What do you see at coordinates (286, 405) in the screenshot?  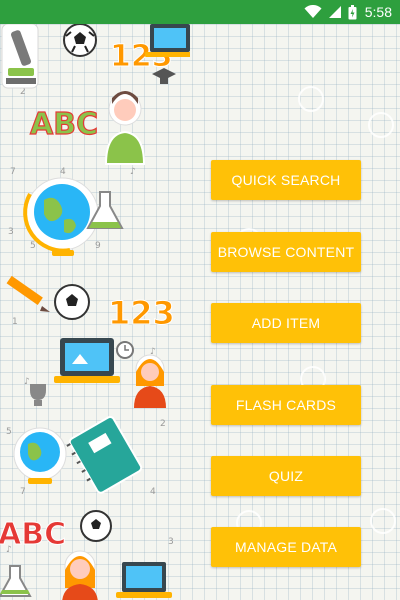 I see `flash-cards-button: FLASH CARDS` at bounding box center [286, 405].